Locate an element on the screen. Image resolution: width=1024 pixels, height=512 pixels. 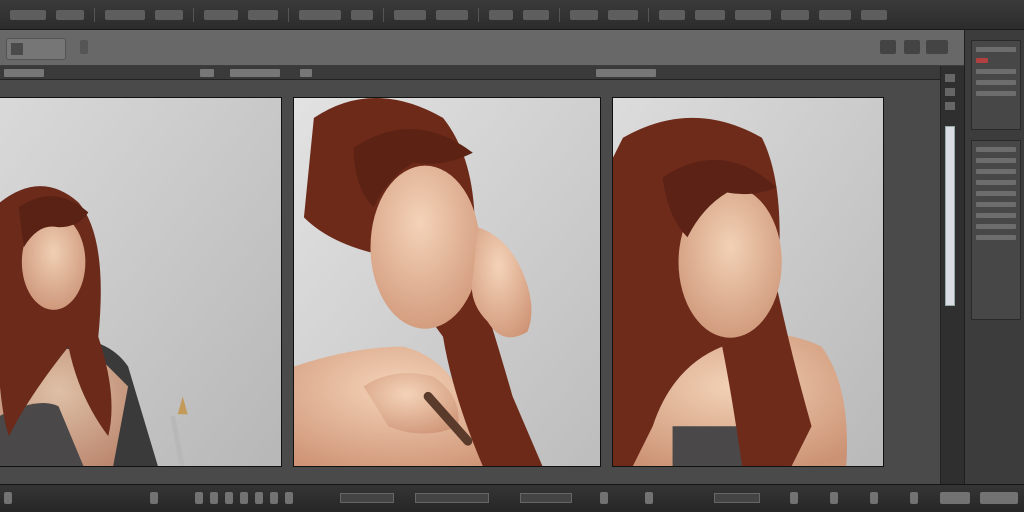
scrollbar-thumb is located at coordinates (950, 216).